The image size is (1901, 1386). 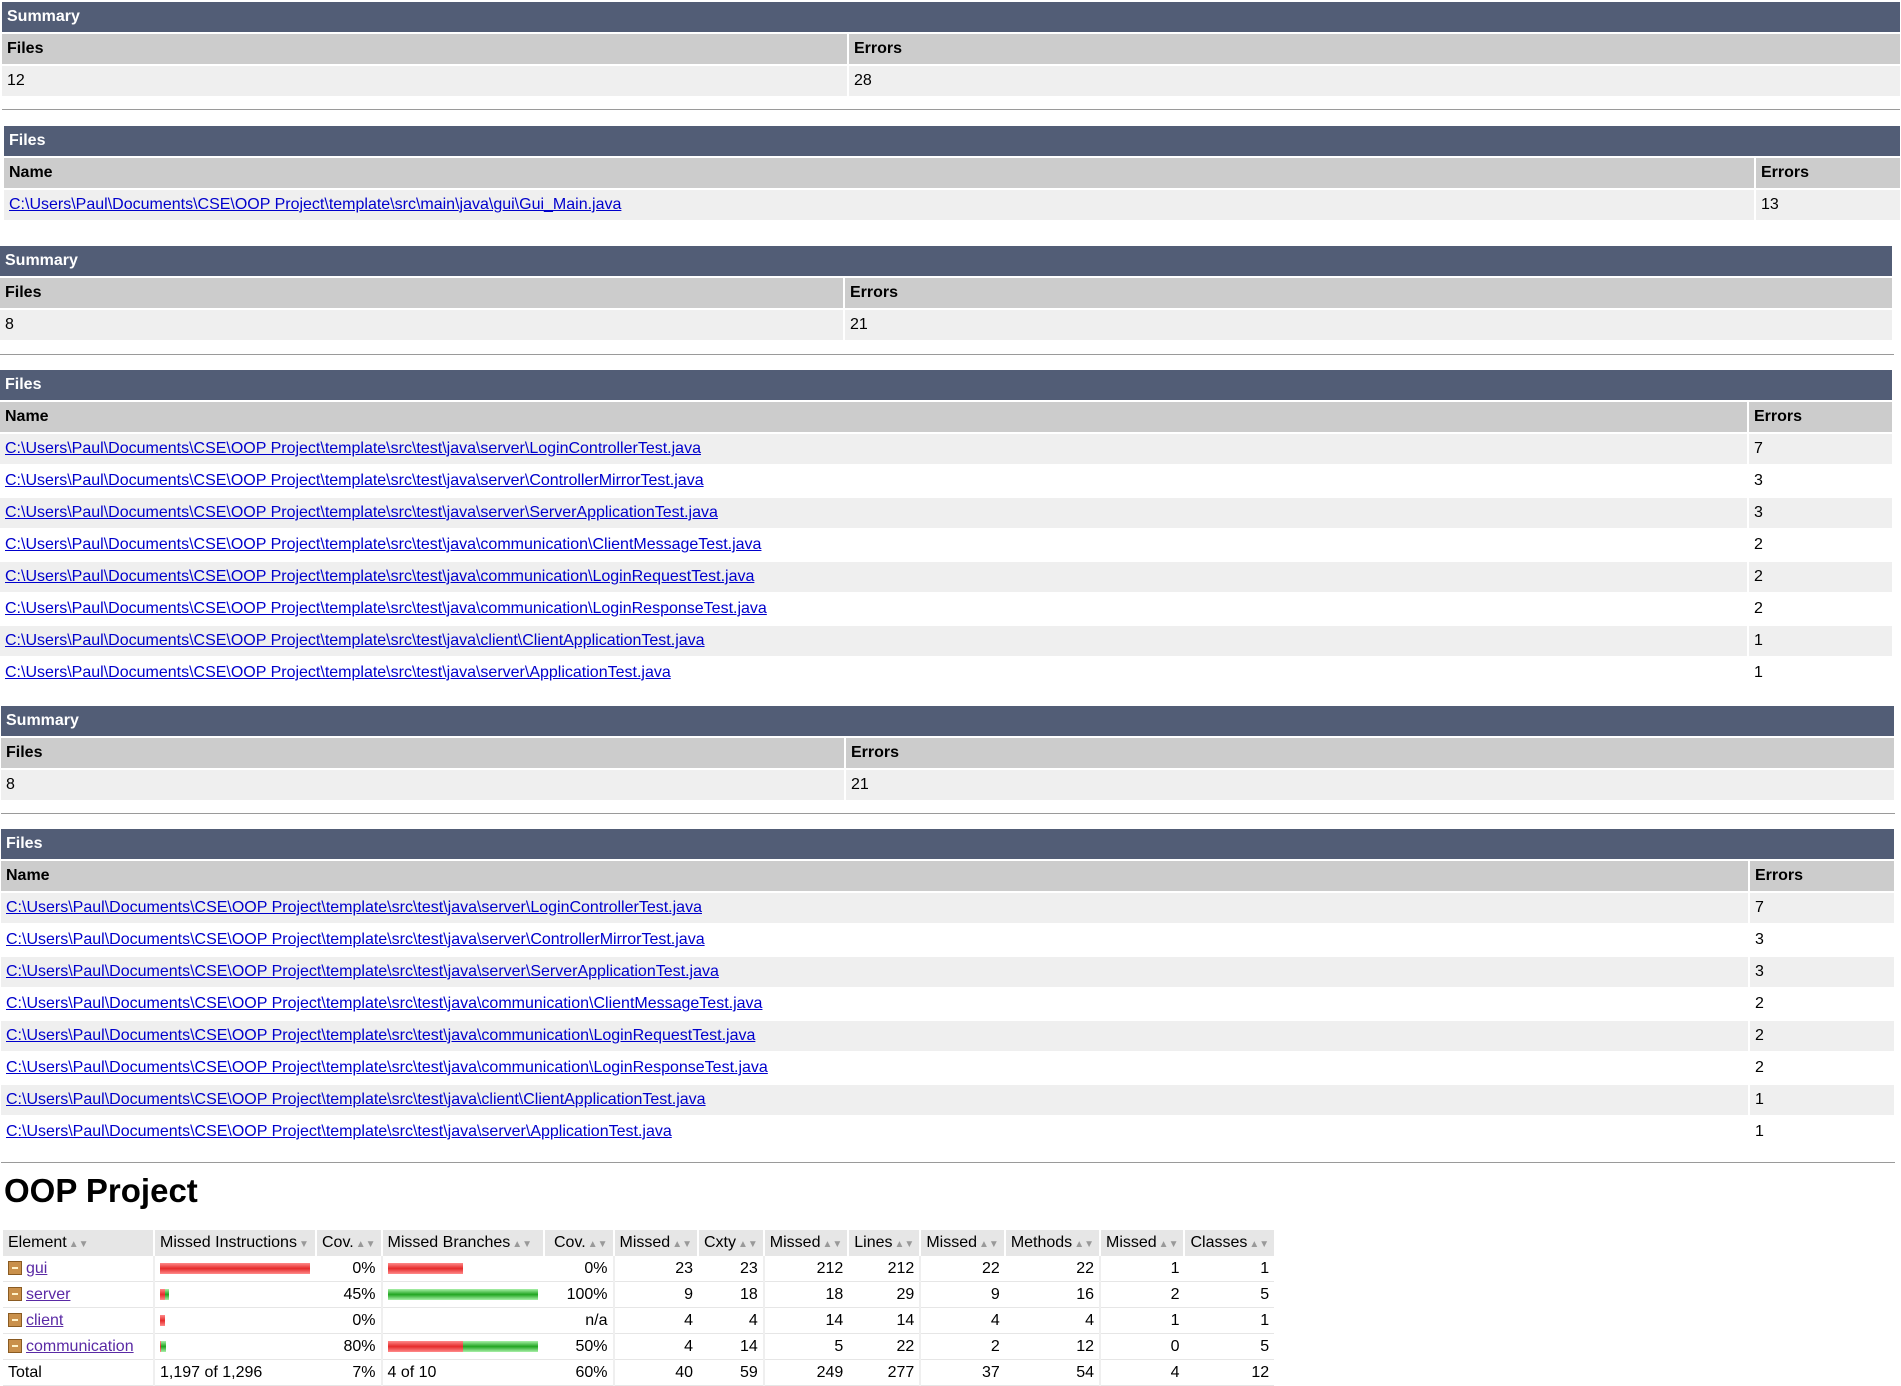 What do you see at coordinates (234, 1346) in the screenshot?
I see `instr-bar-cell` at bounding box center [234, 1346].